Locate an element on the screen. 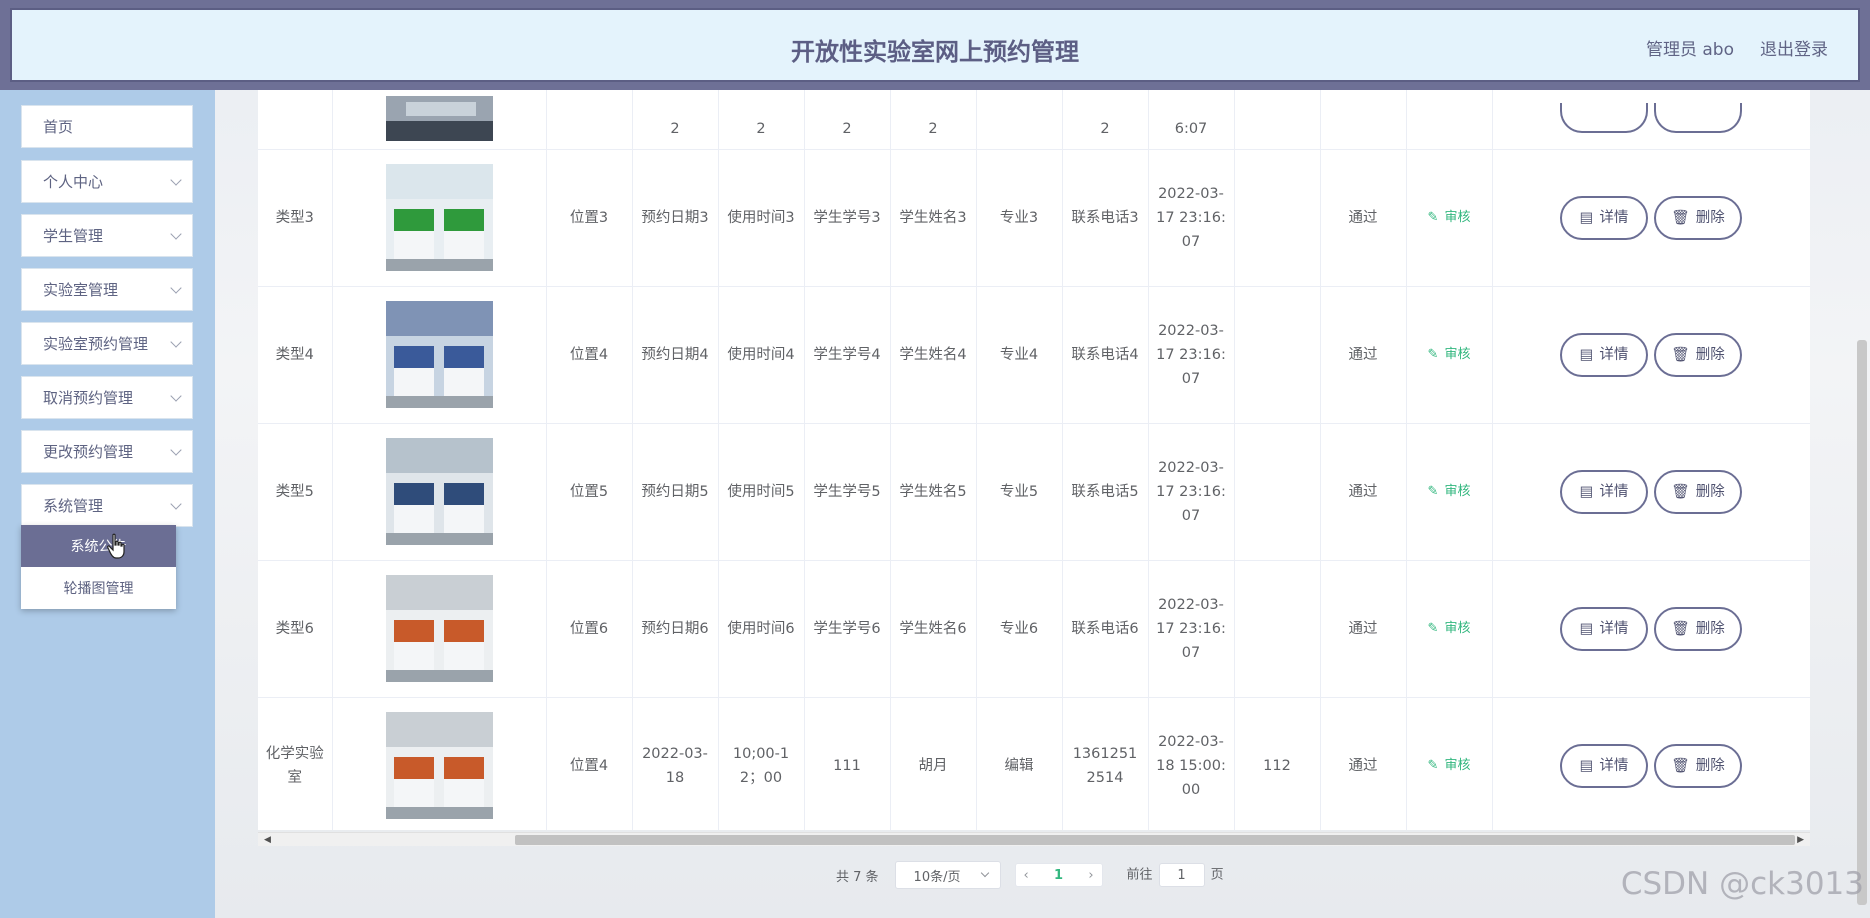 This screenshot has height=918, width=1870. sidebar-item-home: 首页 is located at coordinates (107, 126).